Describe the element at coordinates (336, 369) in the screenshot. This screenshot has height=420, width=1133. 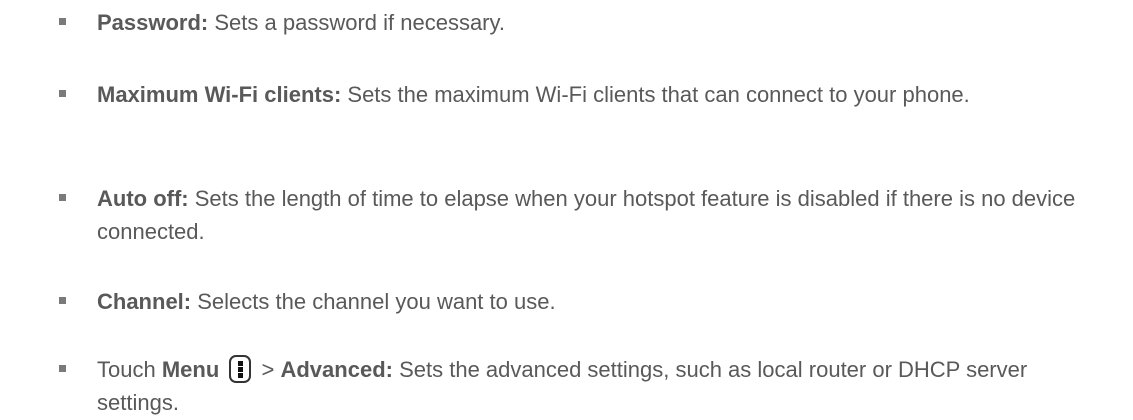
I see `item-term: Advanced:` at that location.